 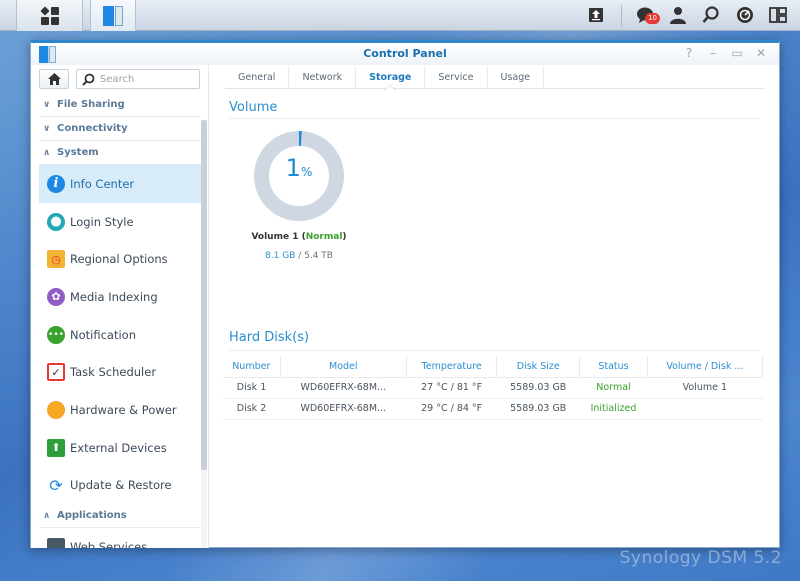 What do you see at coordinates (91, 104) in the screenshot?
I see `category-label: File Sharing` at bounding box center [91, 104].